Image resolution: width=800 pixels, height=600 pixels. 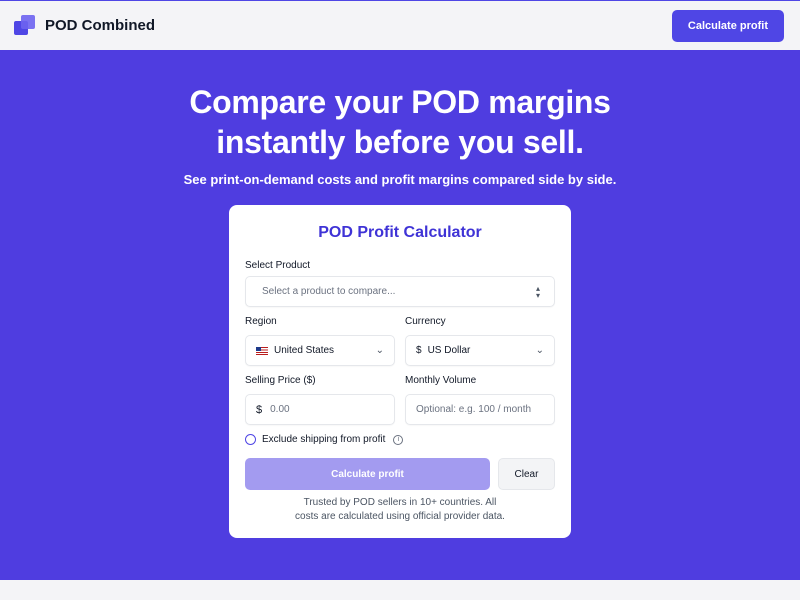 What do you see at coordinates (280, 409) in the screenshot?
I see `selling-price-placeholder: 0.00` at bounding box center [280, 409].